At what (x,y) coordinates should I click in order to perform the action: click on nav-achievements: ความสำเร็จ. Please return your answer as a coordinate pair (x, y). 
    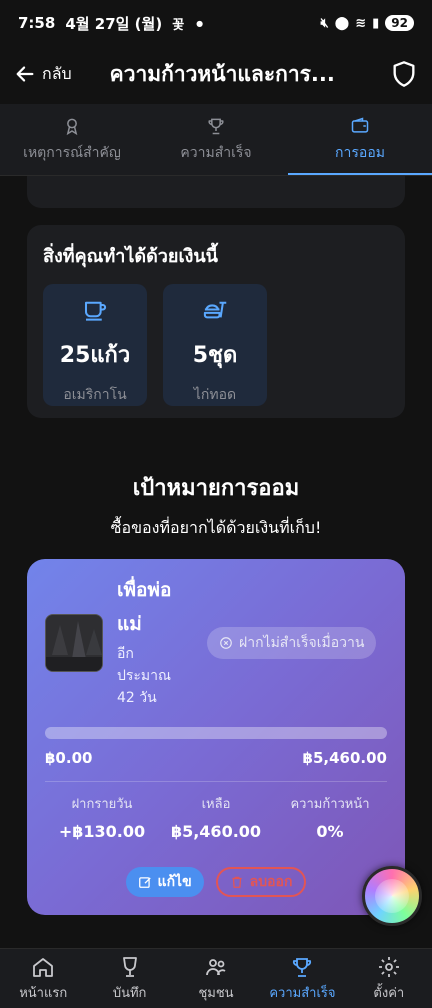
    Looking at the image, I should click on (302, 978).